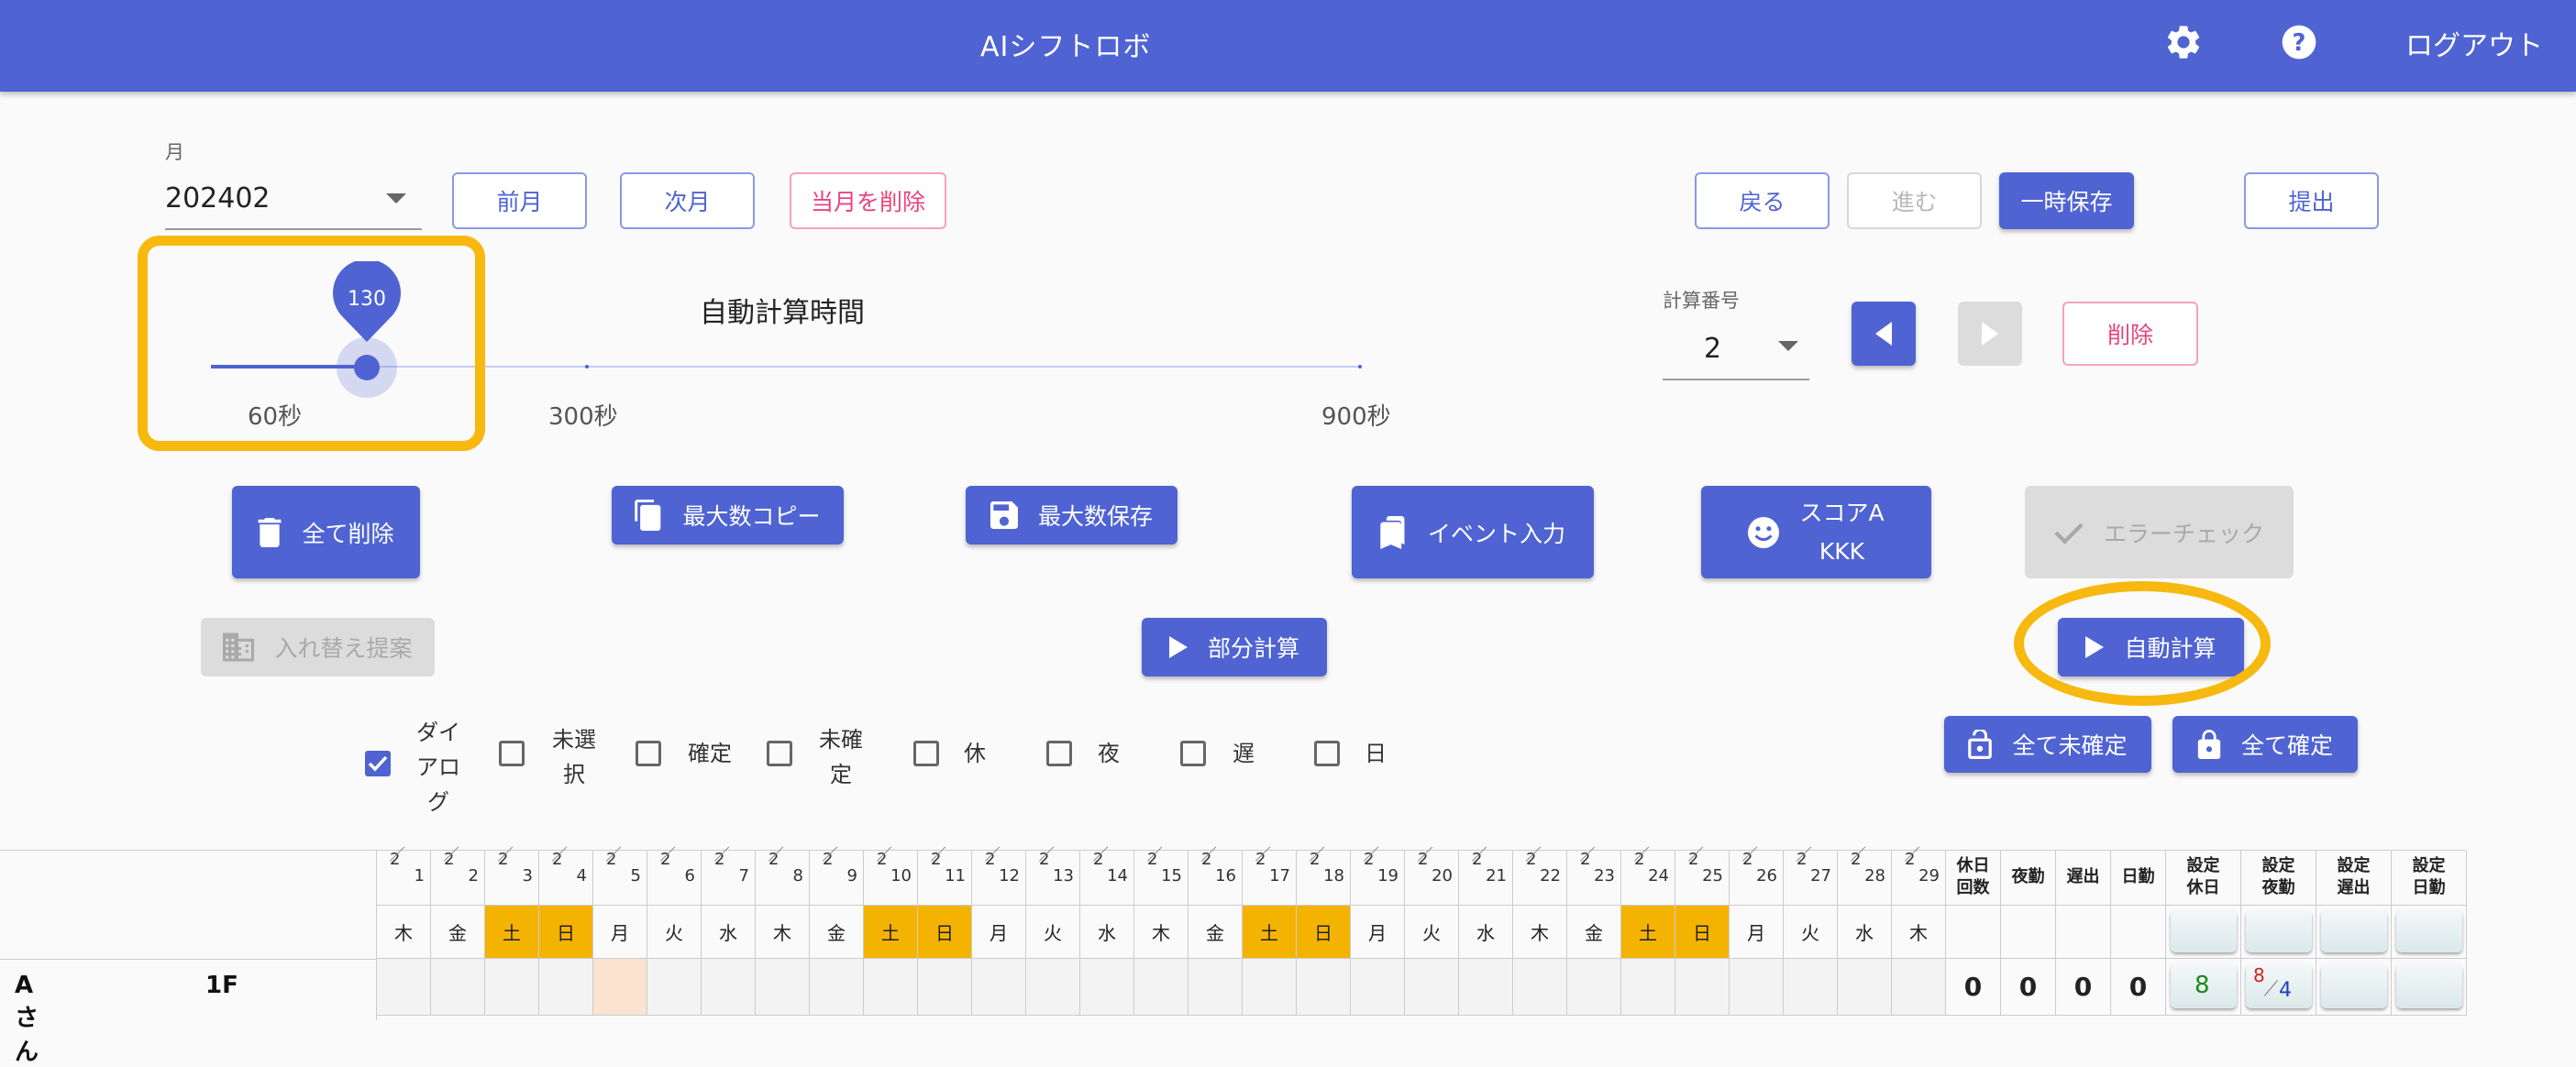 Image resolution: width=2576 pixels, height=1067 pixels. Describe the element at coordinates (1473, 532) in the screenshot. I see `event-input-button: イベント入力` at that location.